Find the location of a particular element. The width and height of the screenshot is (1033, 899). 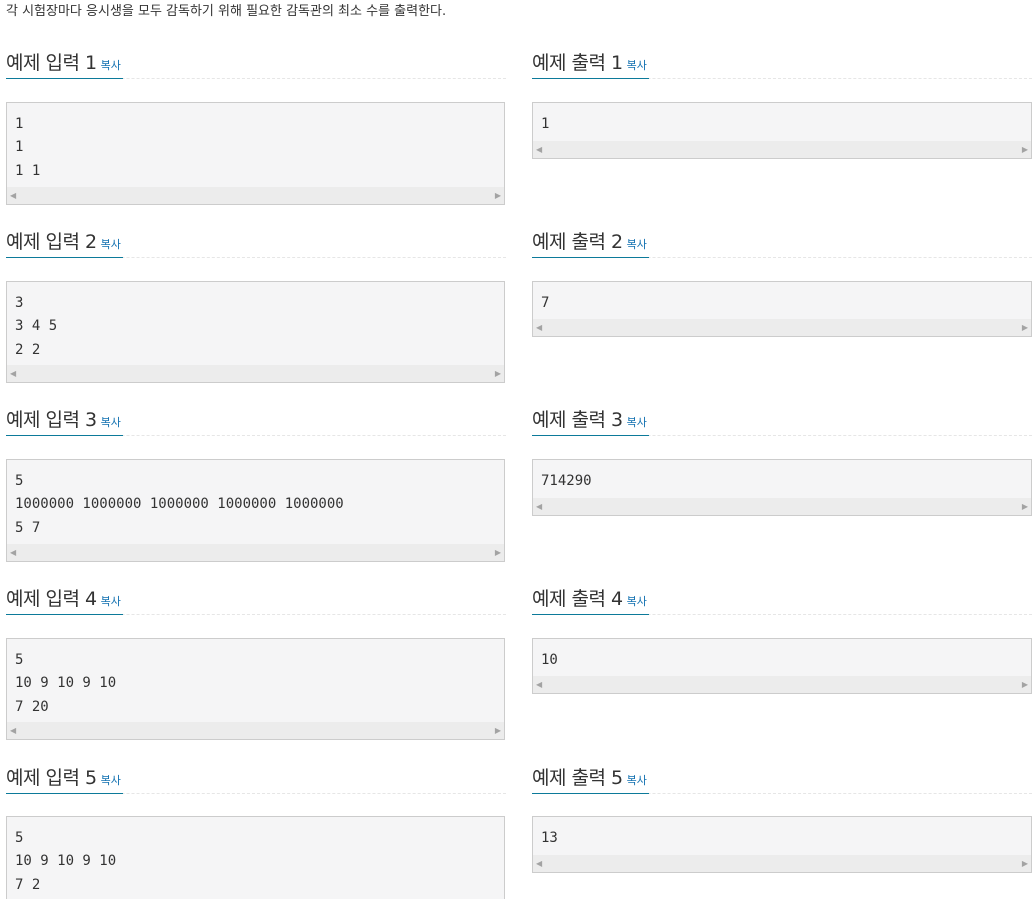

sample-output-box: 7 ◀ ▶ is located at coordinates (782, 309).